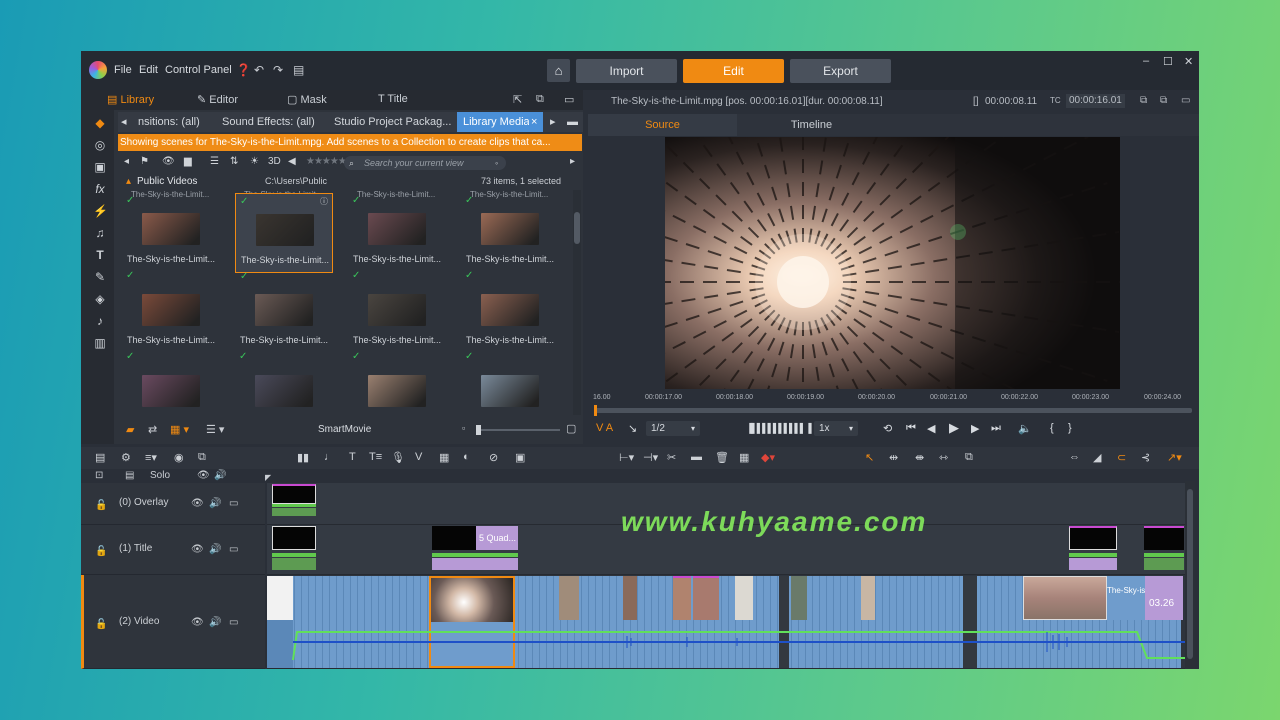 The image size is (1280, 720). Describe the element at coordinates (911, 428) in the screenshot. I see `go-start-icon: ⏮` at that location.